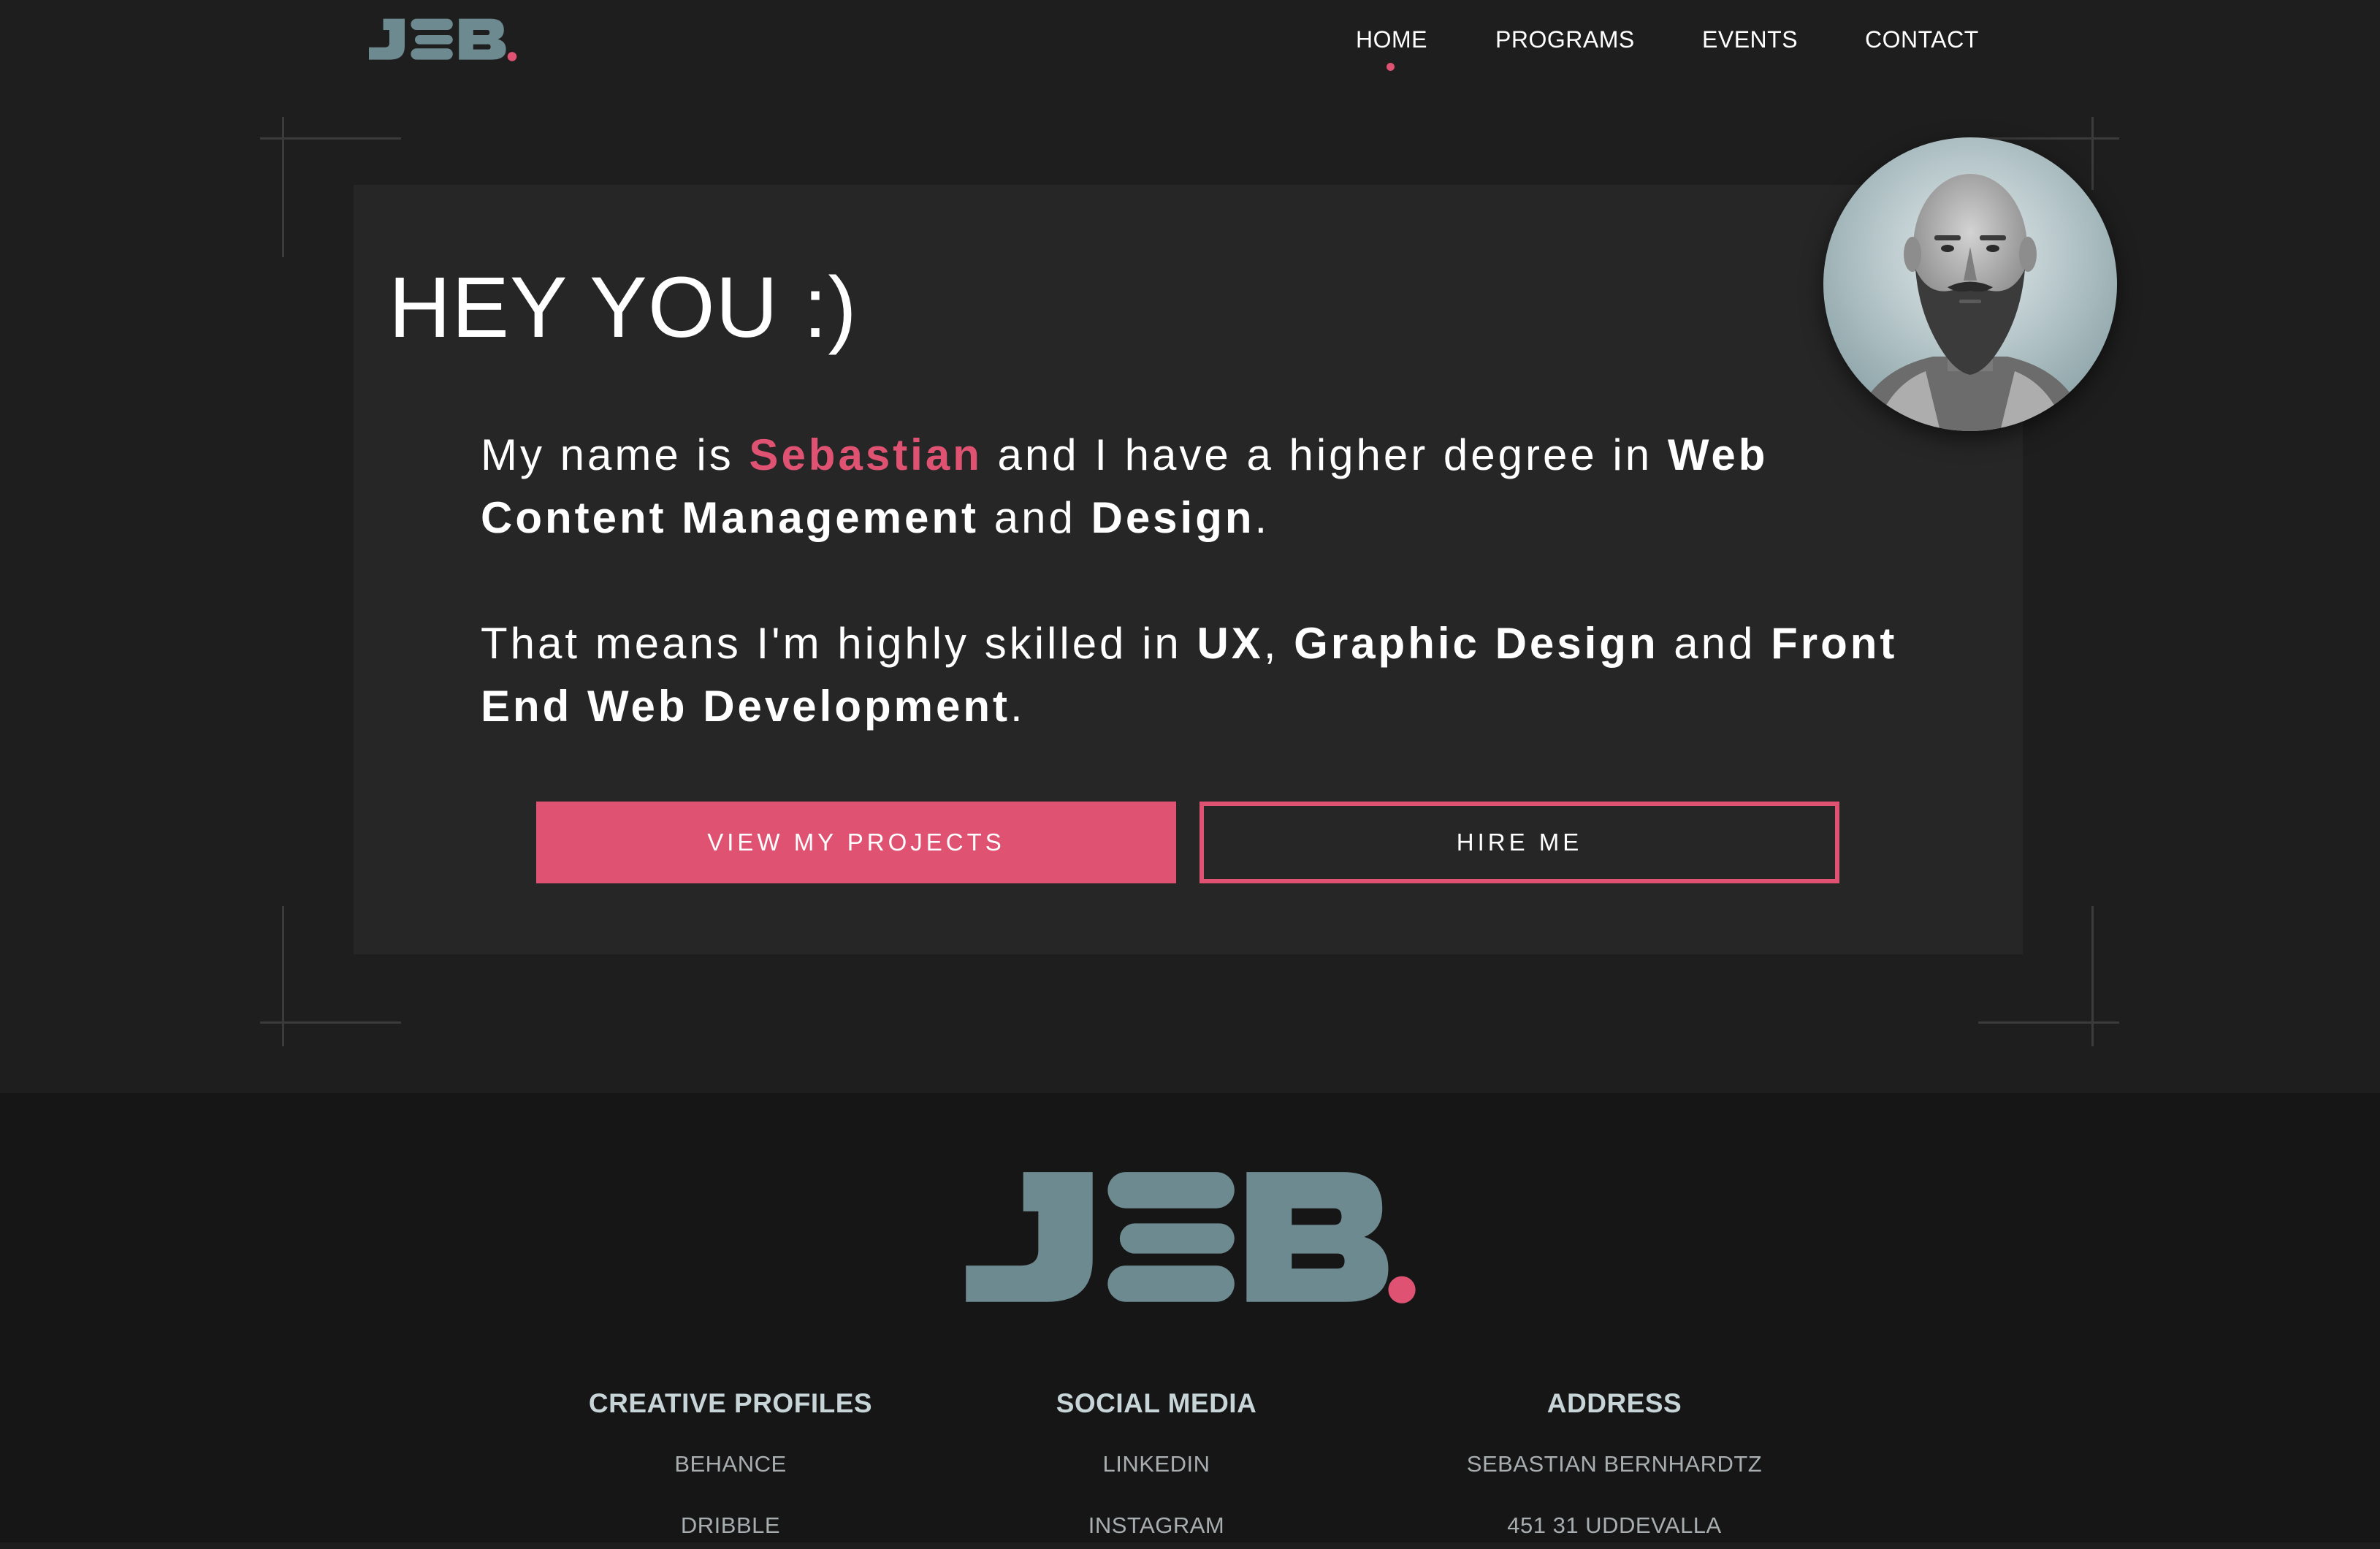 The width and height of the screenshot is (2380, 1549). Describe the element at coordinates (1191, 1237) in the screenshot. I see `jsb-footer-logo` at that location.